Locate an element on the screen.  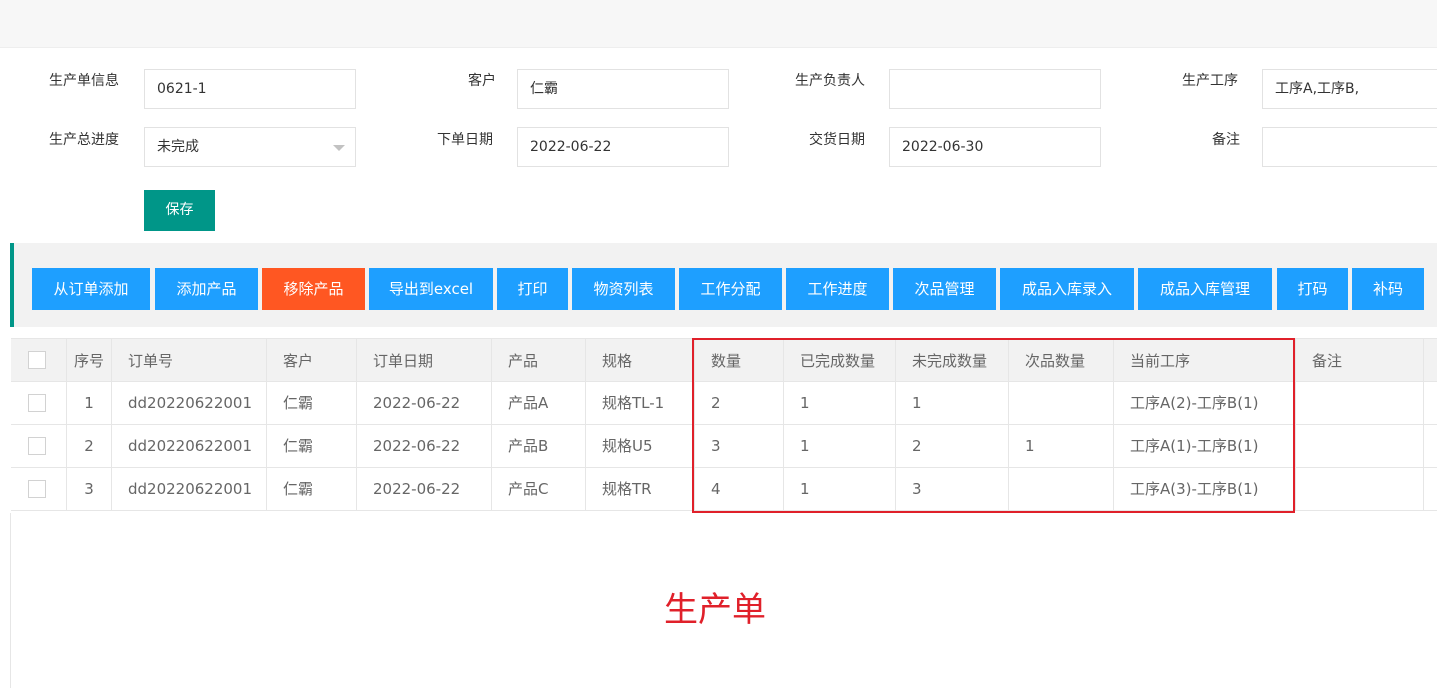
header-remark: 备注 is located at coordinates (1360, 360).